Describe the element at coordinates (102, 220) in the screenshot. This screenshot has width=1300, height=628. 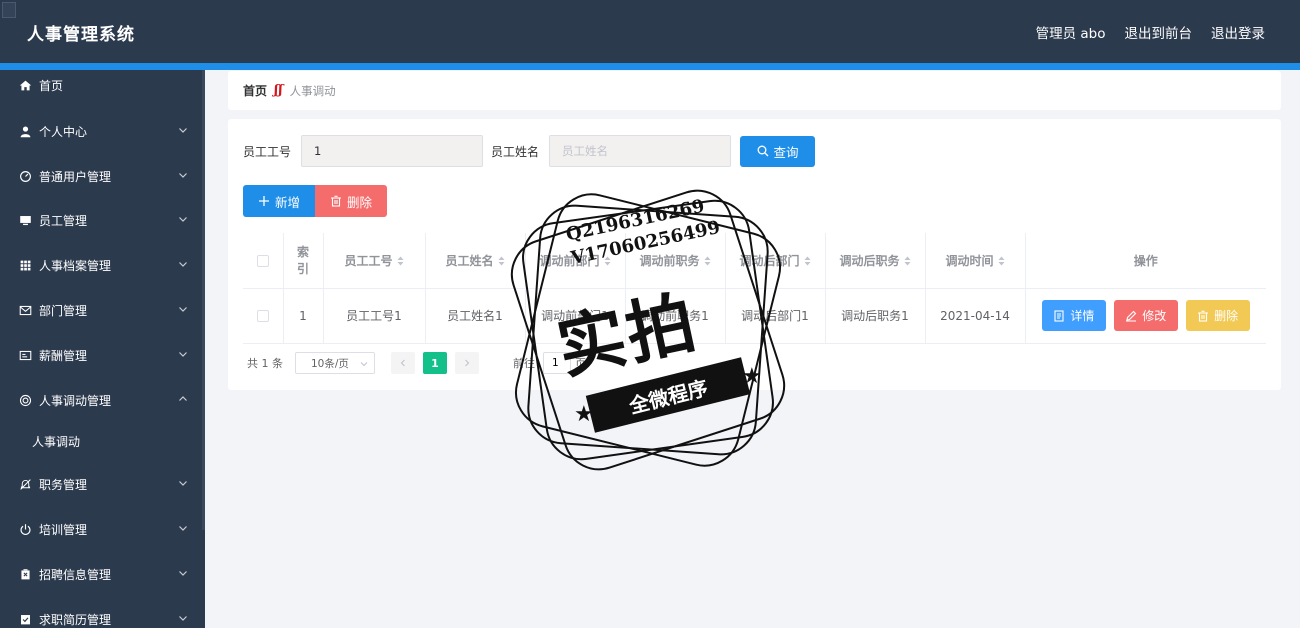
I see `sidebar-item-employee-management: 员工管理` at that location.